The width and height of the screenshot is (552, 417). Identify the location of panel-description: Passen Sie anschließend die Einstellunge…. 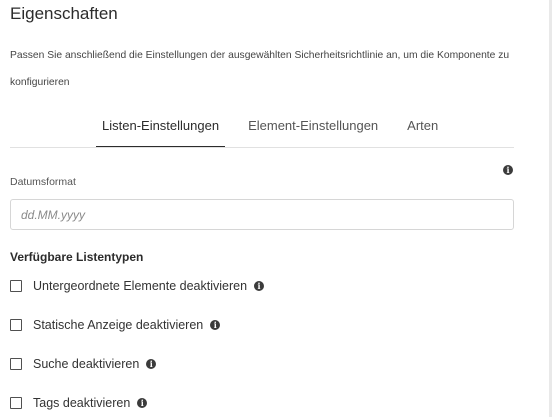
(260, 69).